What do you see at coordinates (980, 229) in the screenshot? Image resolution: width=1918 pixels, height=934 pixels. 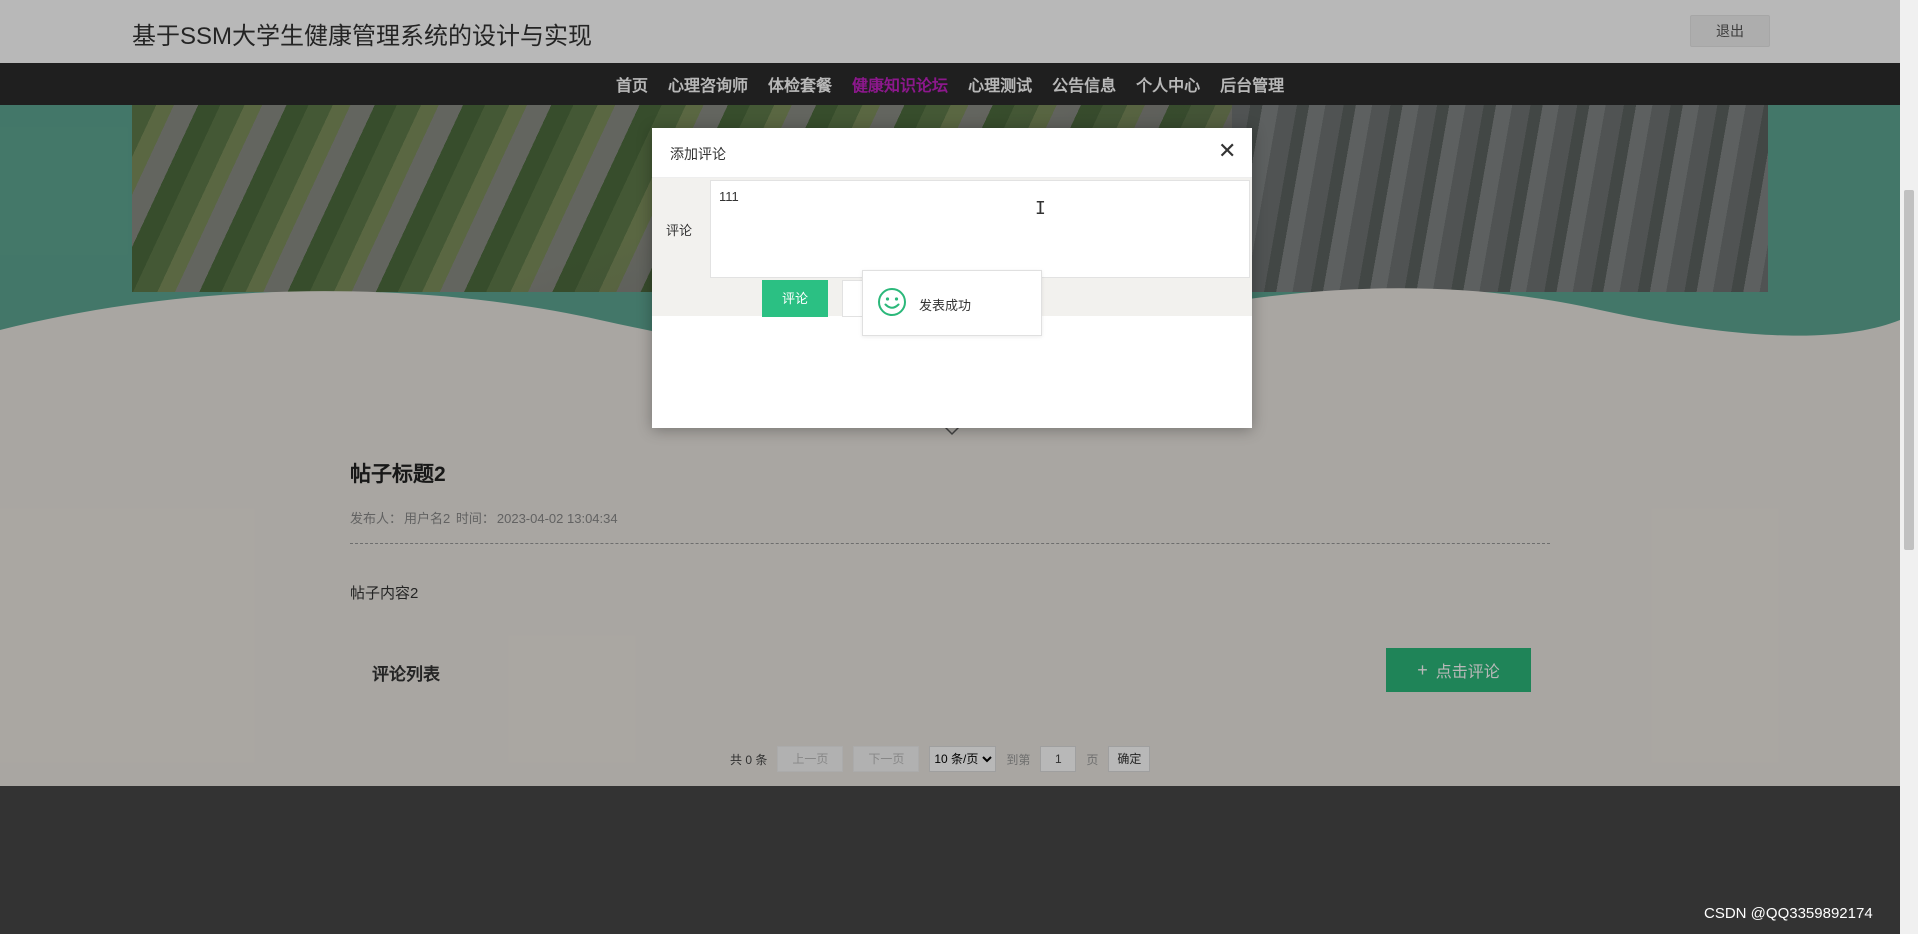 I see `comment-textarea: 111` at bounding box center [980, 229].